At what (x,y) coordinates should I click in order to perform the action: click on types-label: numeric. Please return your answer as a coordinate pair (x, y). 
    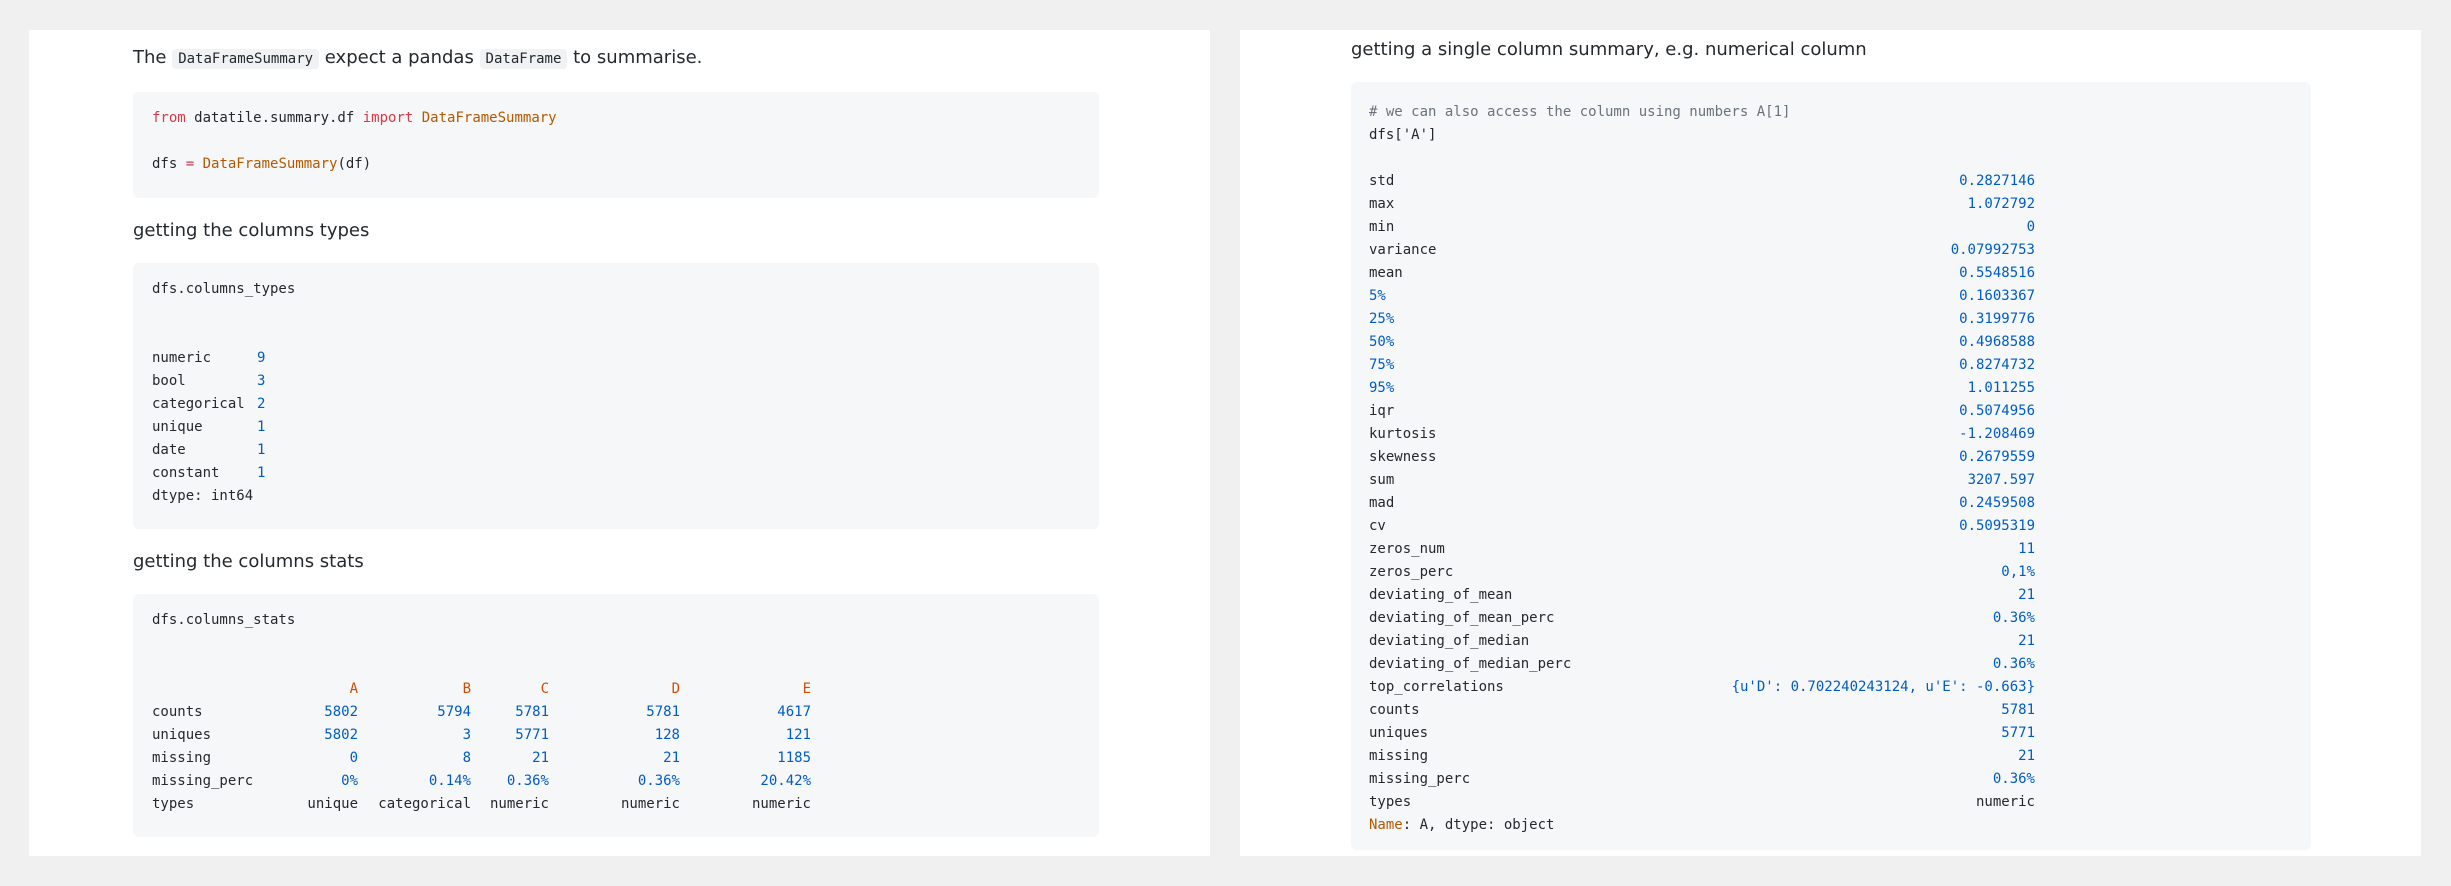
    Looking at the image, I should click on (182, 358).